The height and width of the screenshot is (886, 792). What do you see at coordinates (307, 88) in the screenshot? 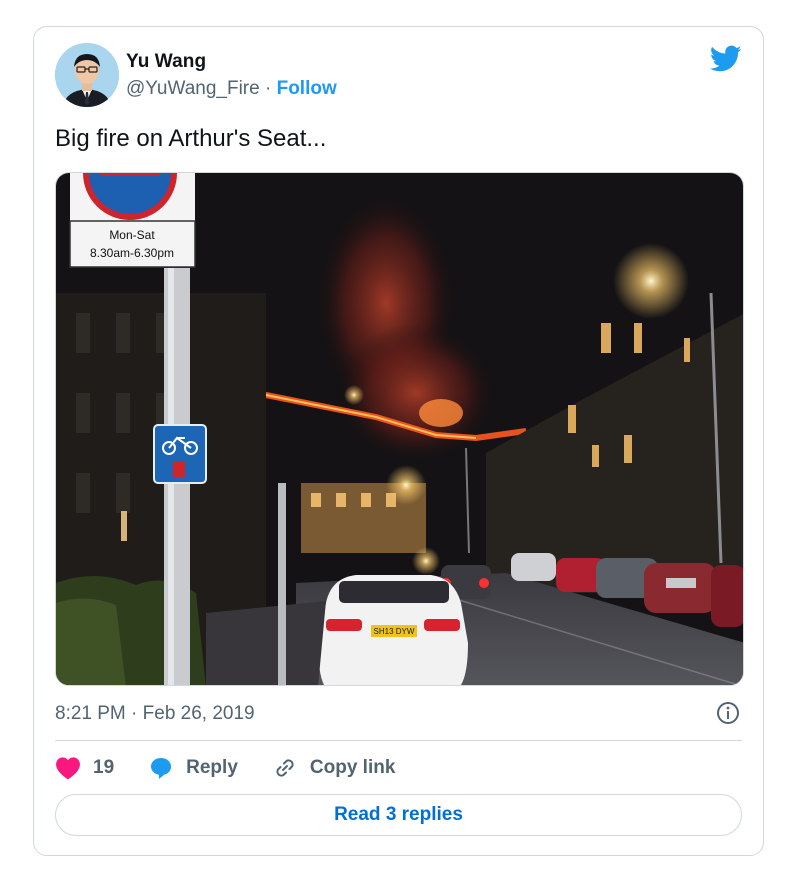
I see `follow-button: Follow` at bounding box center [307, 88].